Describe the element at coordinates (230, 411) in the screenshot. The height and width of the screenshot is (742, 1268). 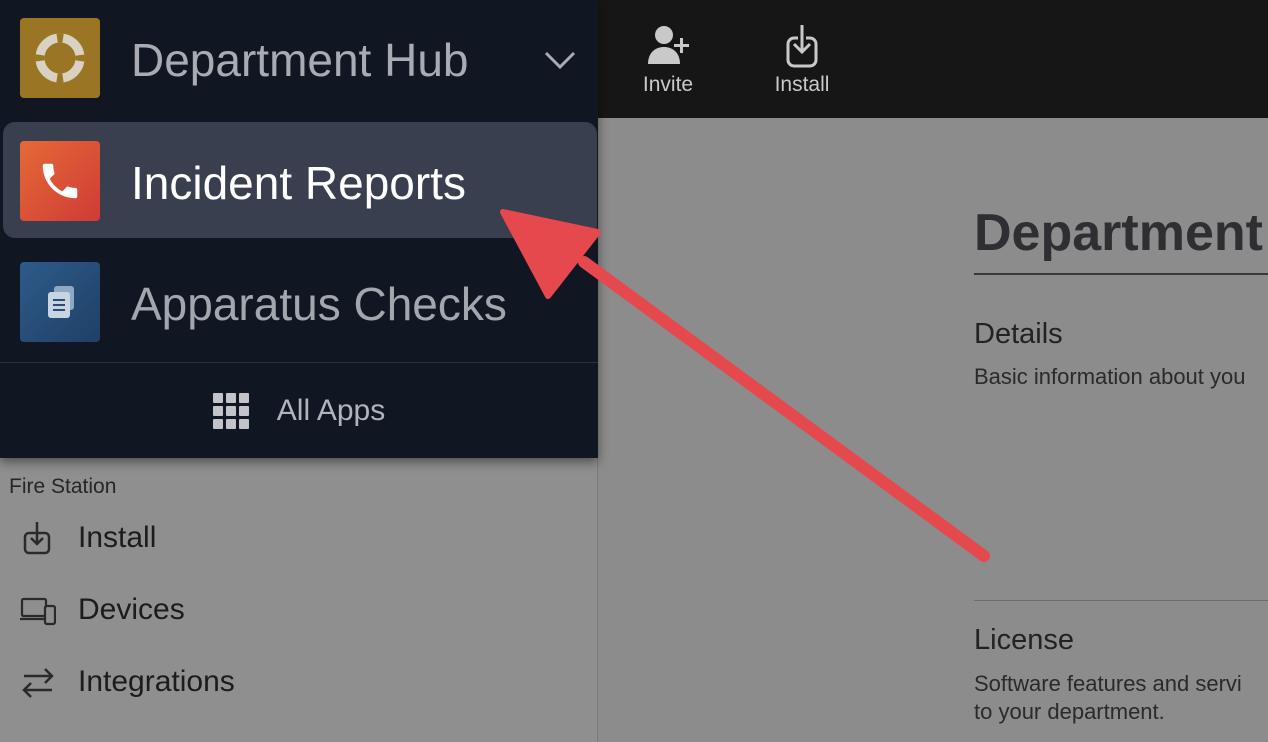
I see `grid-icon` at that location.